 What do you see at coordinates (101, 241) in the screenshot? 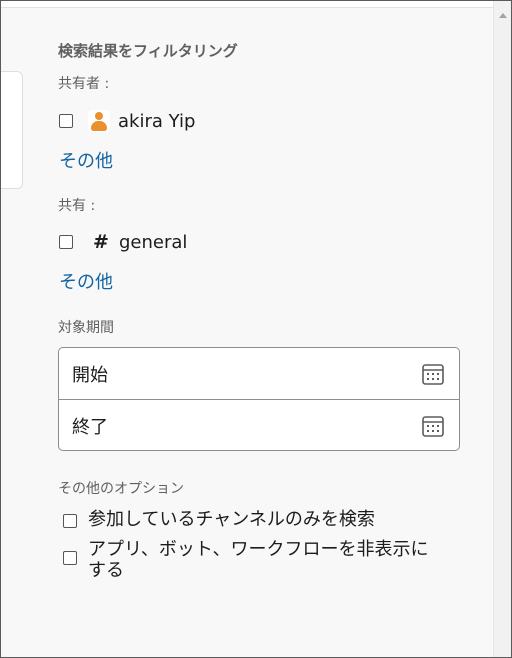
I see `hash-icon: #` at bounding box center [101, 241].